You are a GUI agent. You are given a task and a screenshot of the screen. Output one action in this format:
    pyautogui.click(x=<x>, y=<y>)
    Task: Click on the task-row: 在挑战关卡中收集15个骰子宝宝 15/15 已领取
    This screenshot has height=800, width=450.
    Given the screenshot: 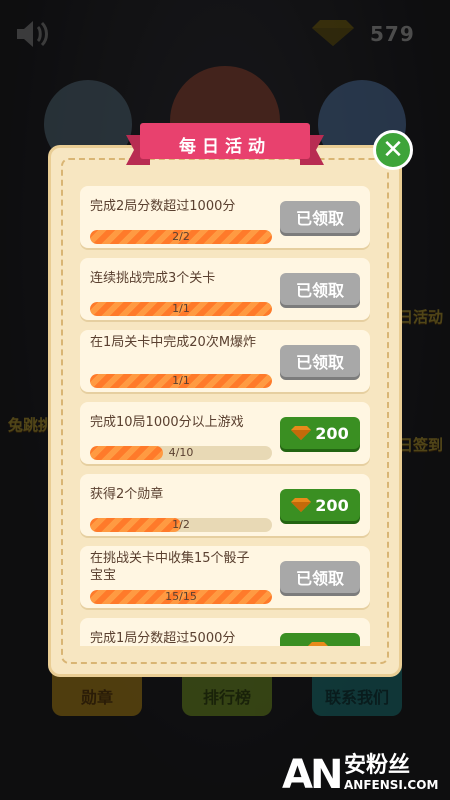 What is the action you would take?
    pyautogui.click(x=225, y=577)
    